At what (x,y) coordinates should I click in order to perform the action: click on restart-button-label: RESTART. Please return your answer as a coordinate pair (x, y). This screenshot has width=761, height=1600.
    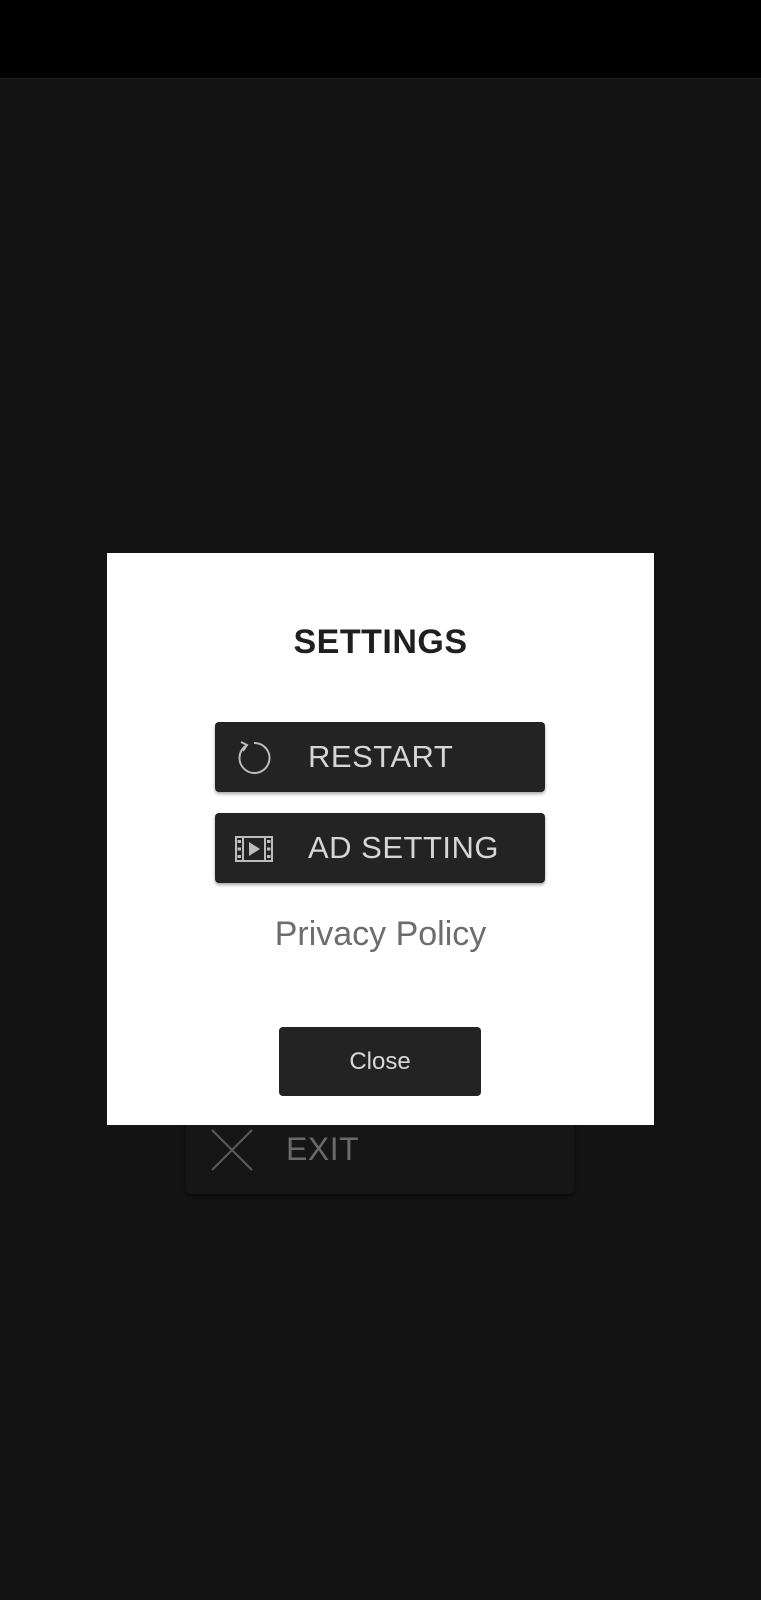
    Looking at the image, I should click on (381, 756).